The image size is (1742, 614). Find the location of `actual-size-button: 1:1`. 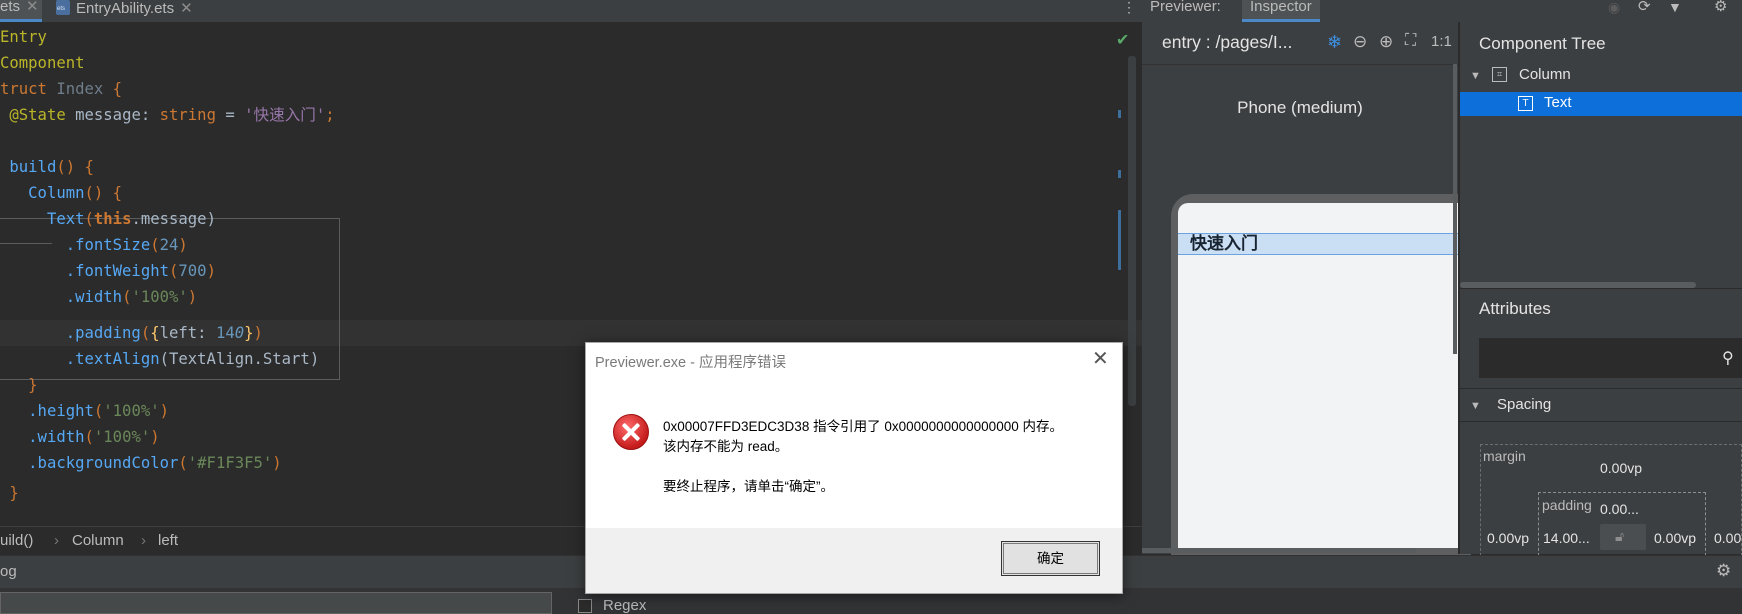

actual-size-button: 1:1 is located at coordinates (1441, 41).